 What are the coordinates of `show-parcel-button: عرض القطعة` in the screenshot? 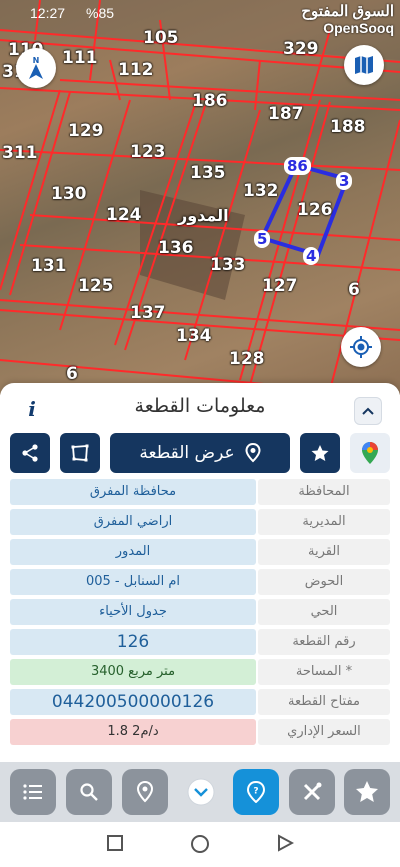 It's located at (200, 453).